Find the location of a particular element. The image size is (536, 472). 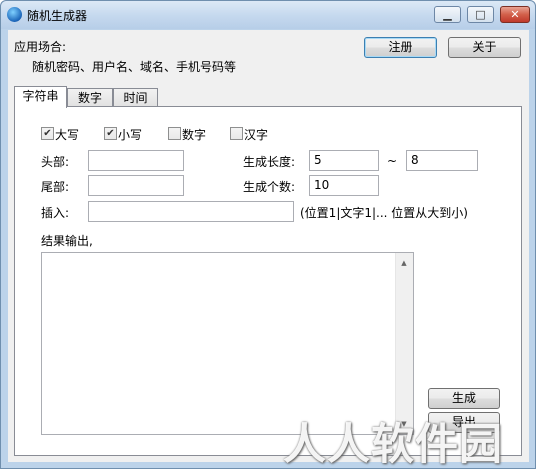

chinese-label: 汉字 is located at coordinates (256, 135).